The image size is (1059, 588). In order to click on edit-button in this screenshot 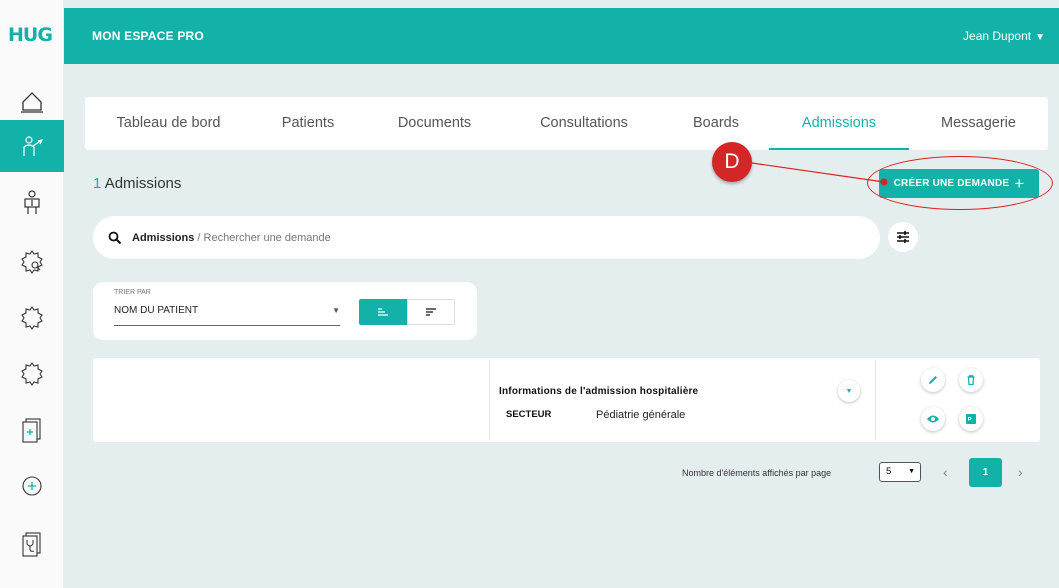, I will do `click(933, 380)`.